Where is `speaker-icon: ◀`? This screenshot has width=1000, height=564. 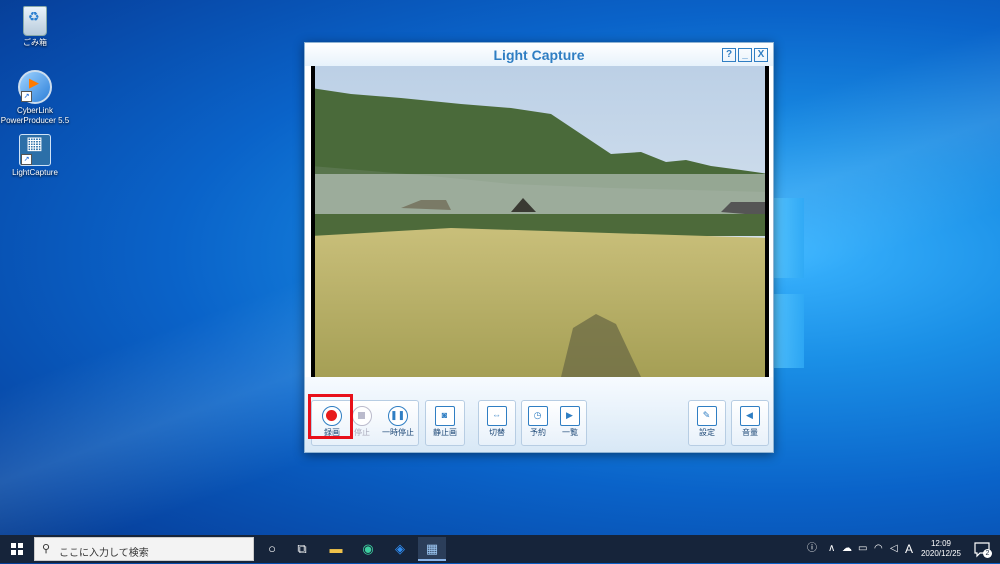 speaker-icon: ◀ is located at coordinates (750, 416).